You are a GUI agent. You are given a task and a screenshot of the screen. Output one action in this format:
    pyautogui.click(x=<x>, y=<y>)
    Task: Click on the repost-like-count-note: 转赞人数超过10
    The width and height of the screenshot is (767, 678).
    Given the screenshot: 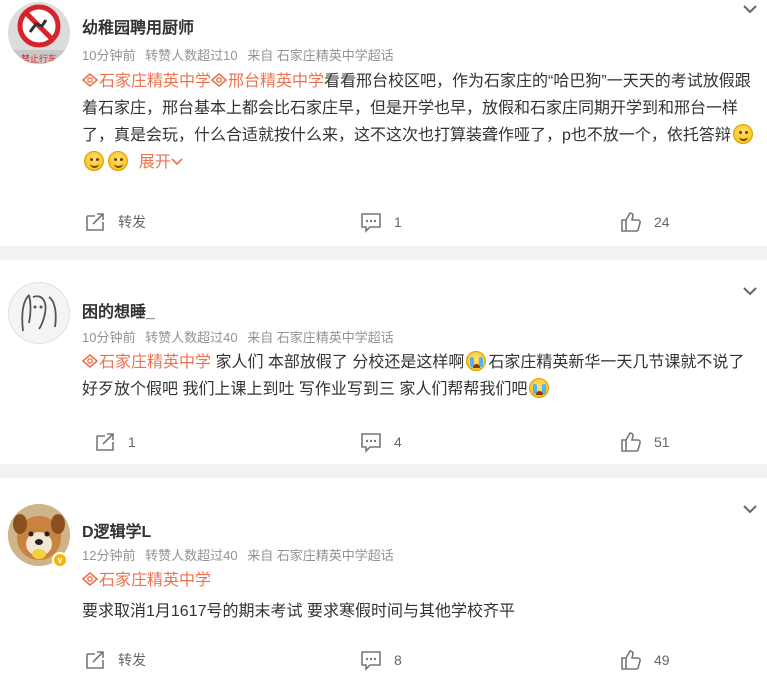 What is the action you would take?
    pyautogui.click(x=191, y=55)
    